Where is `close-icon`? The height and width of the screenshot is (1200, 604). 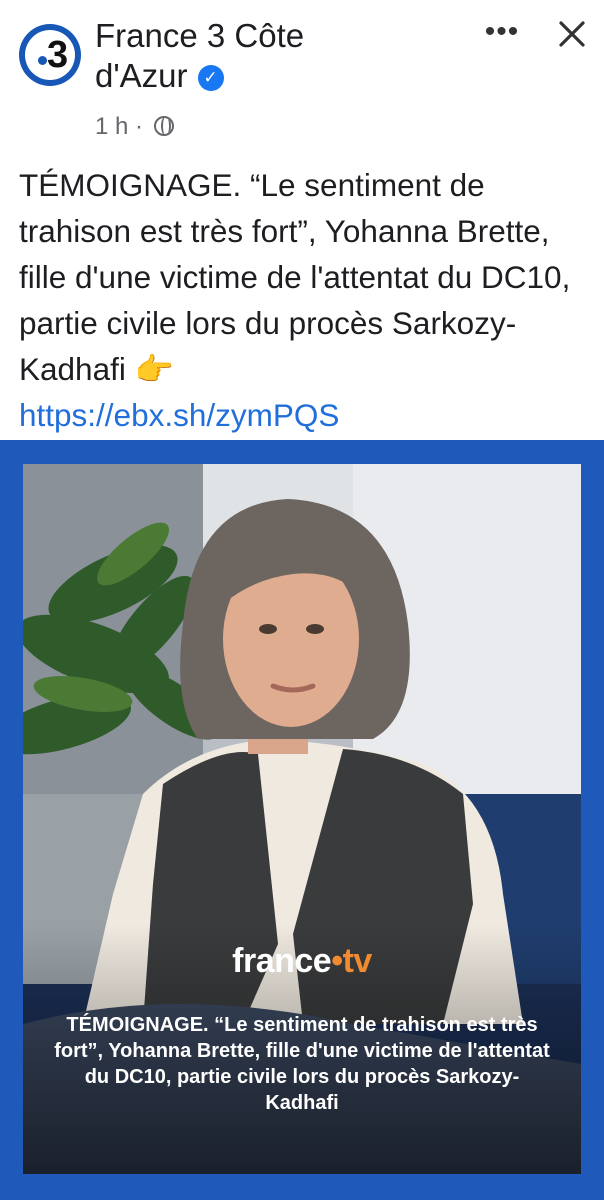
close-icon is located at coordinates (572, 34).